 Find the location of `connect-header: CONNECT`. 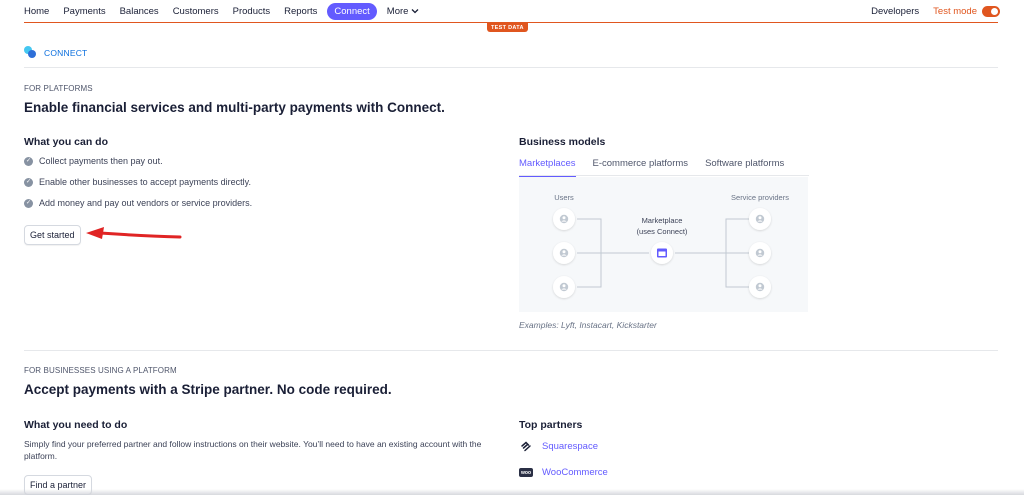

connect-header: CONNECT is located at coordinates (55, 52).